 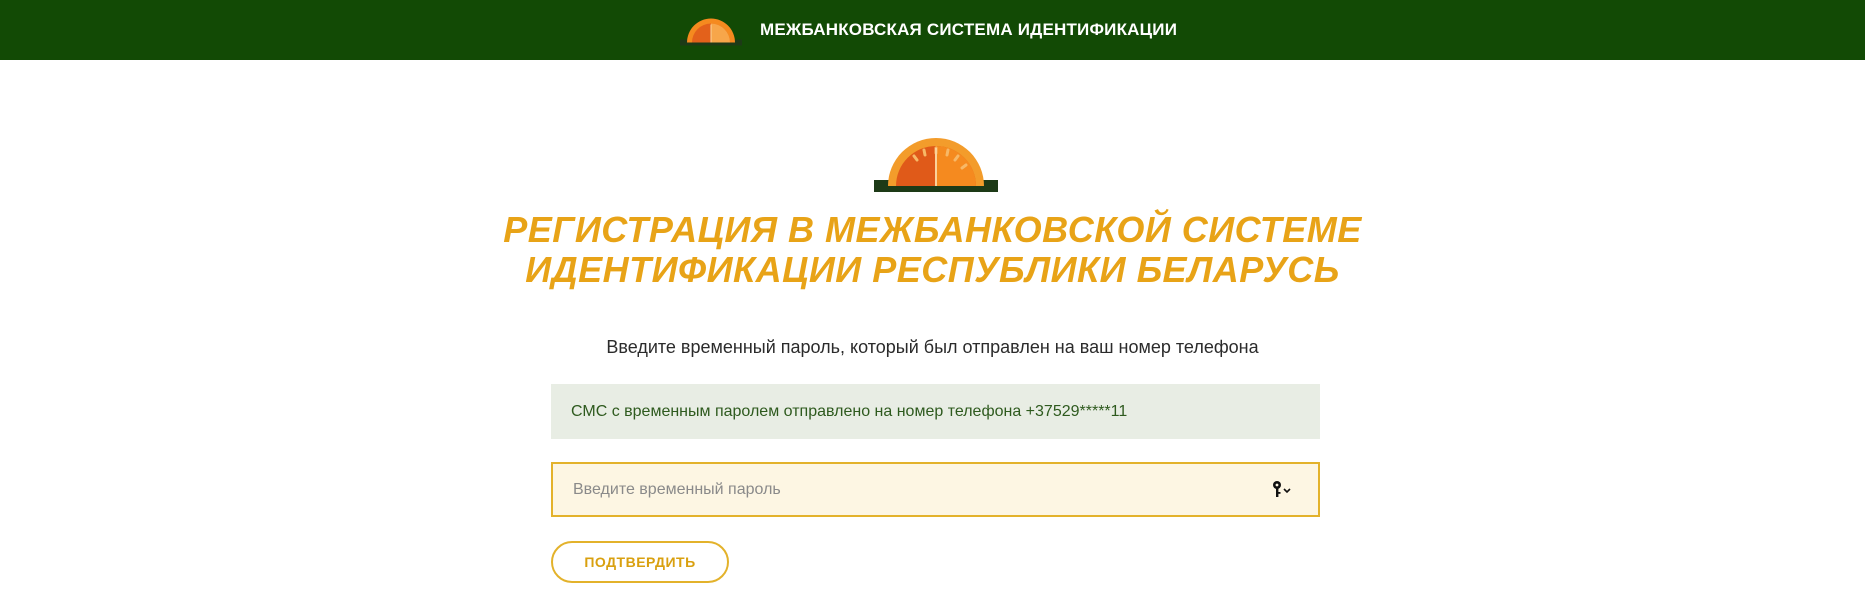 I want to click on key-icon, so click(x=1282, y=489).